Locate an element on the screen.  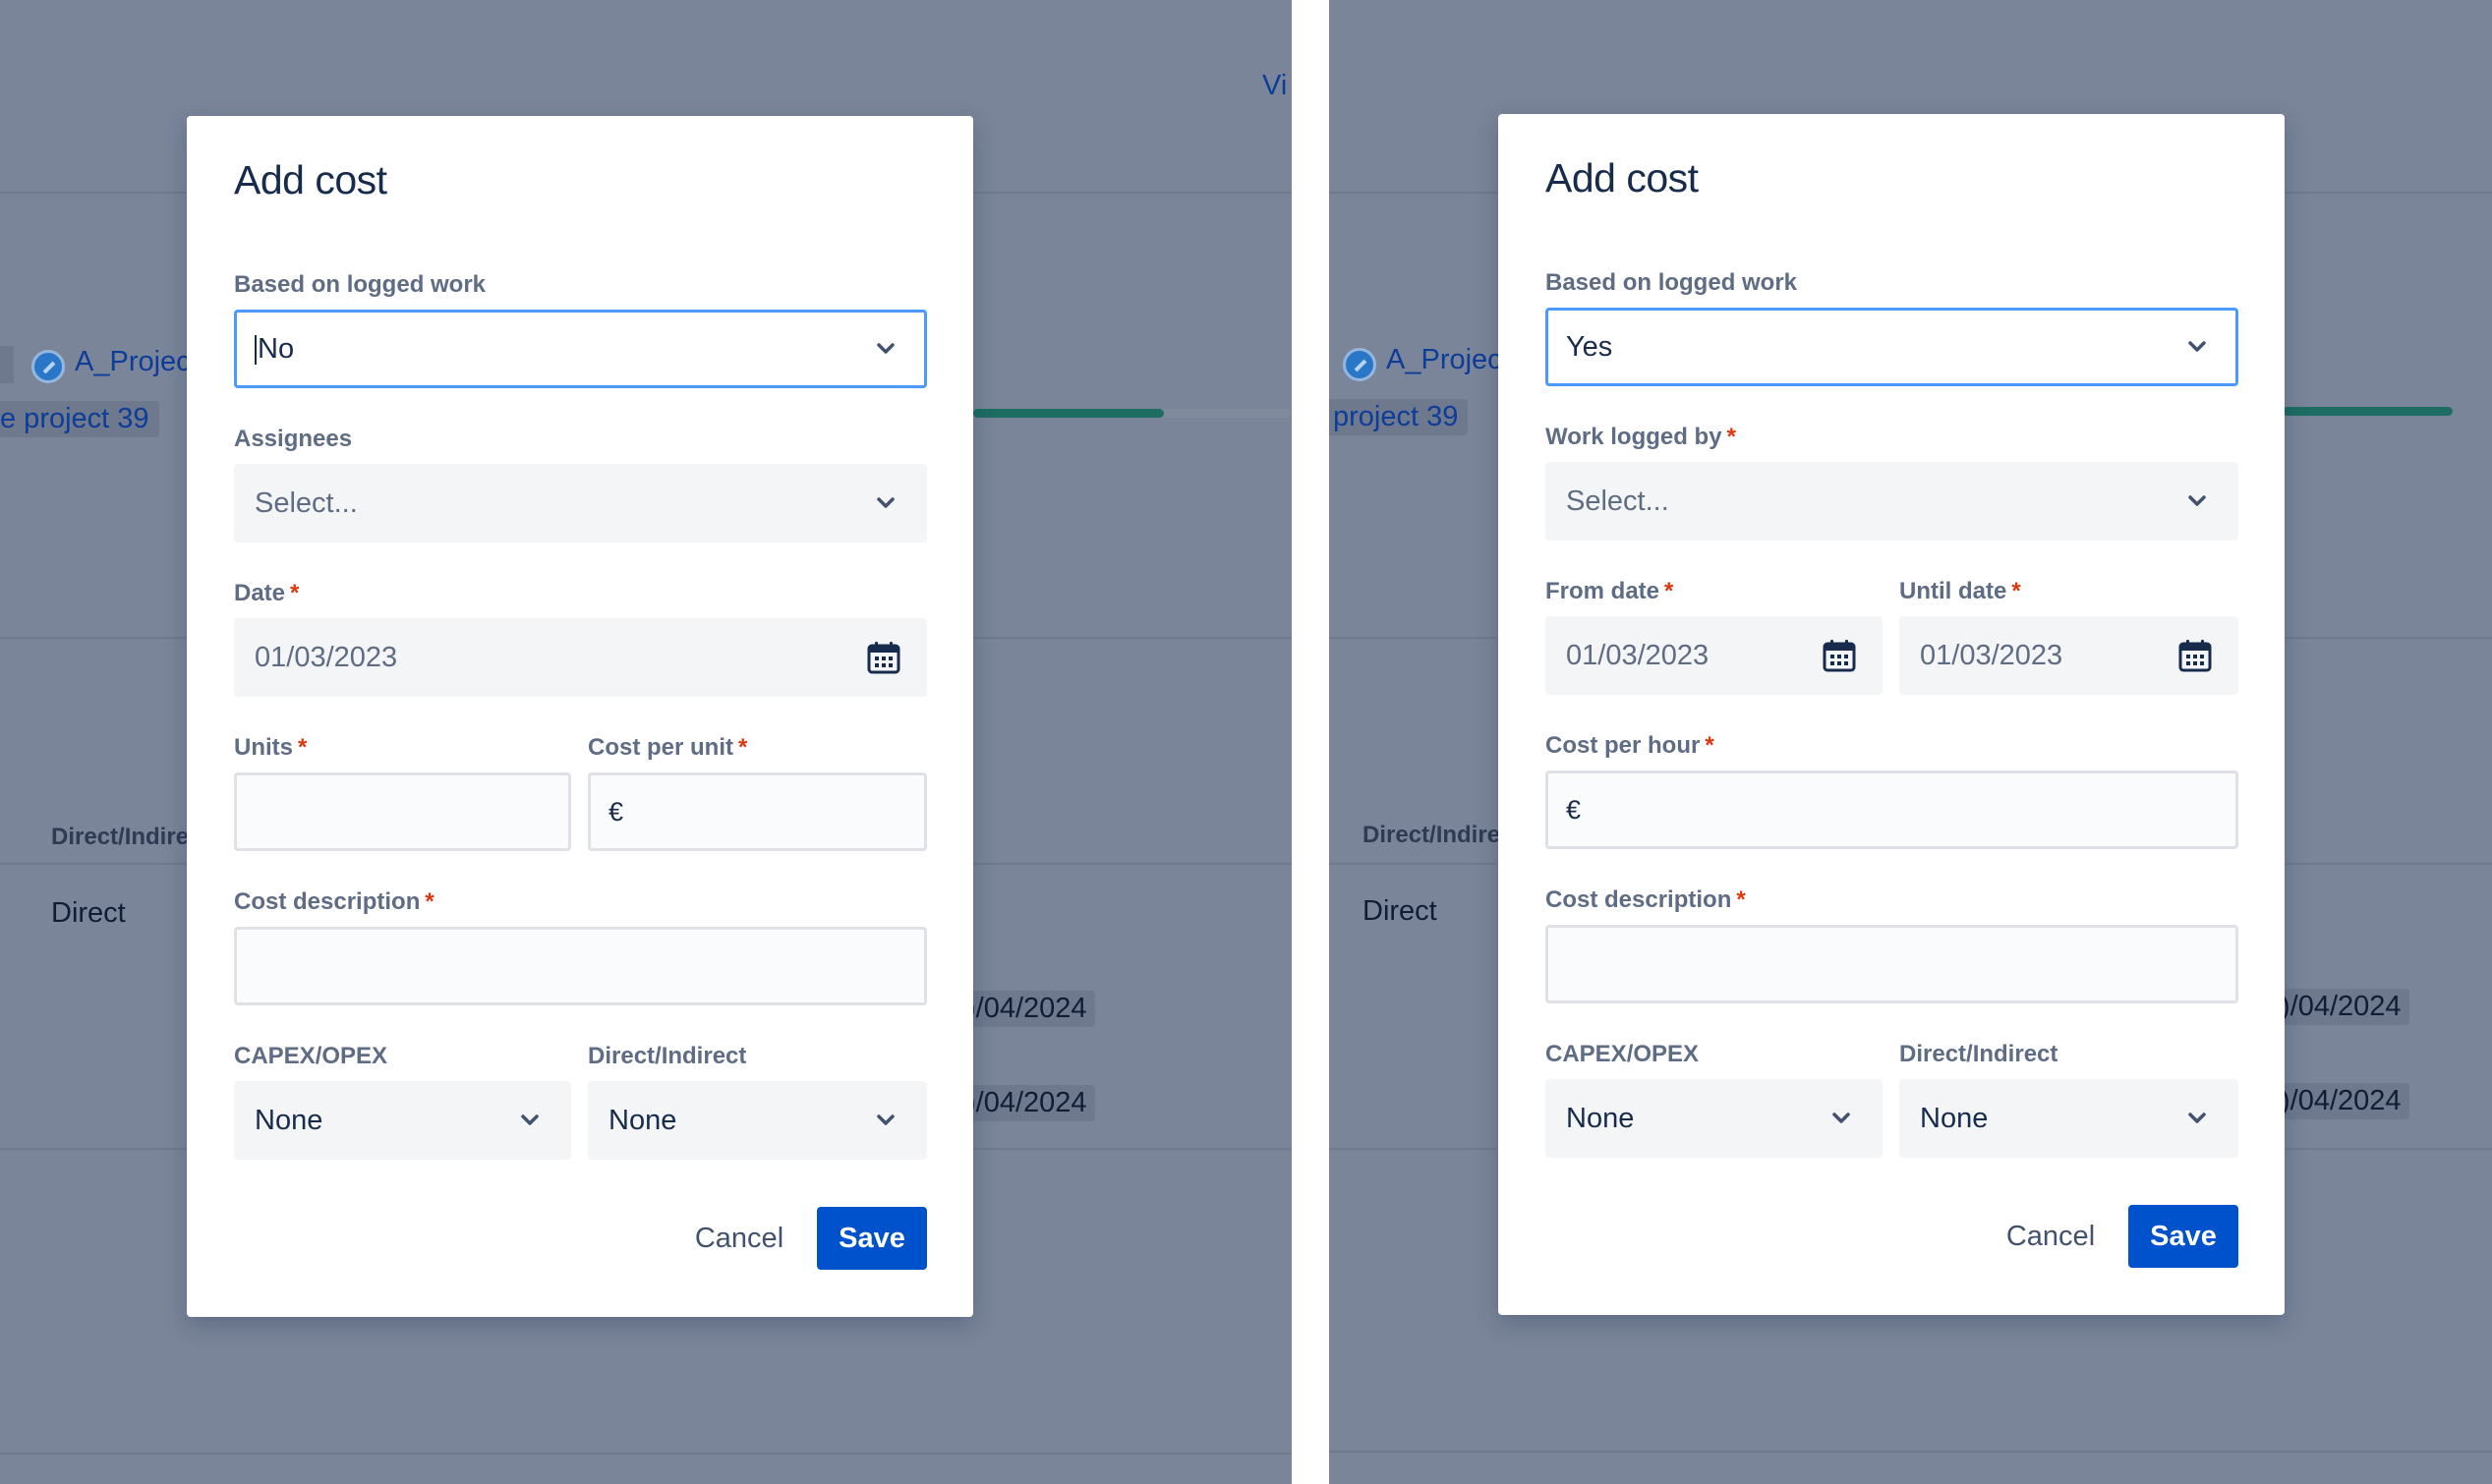
from-date-picker: 01/03/2023 is located at coordinates (1714, 655).